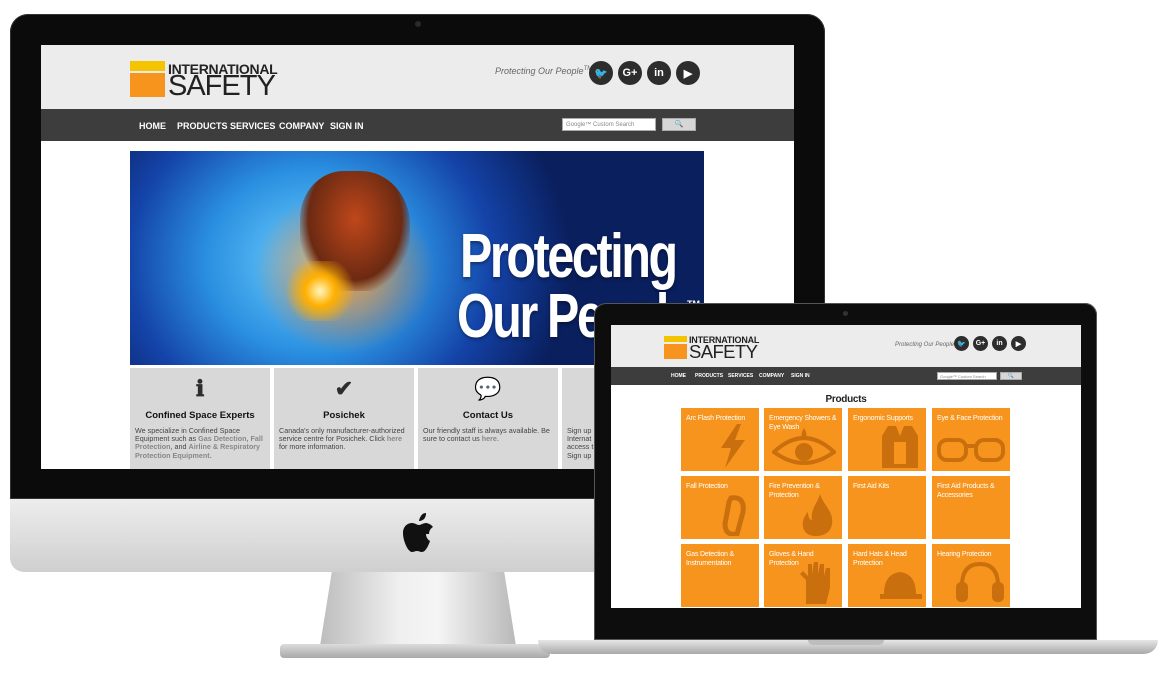 The height and width of the screenshot is (686, 1170). Describe the element at coordinates (320, 291) in the screenshot. I see `hero-sparks-image` at that location.